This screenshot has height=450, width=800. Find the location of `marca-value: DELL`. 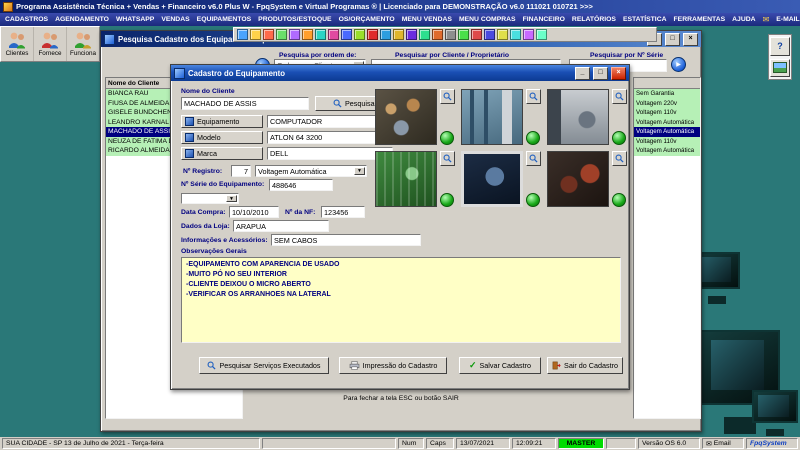

marca-value: DELL is located at coordinates (279, 153).